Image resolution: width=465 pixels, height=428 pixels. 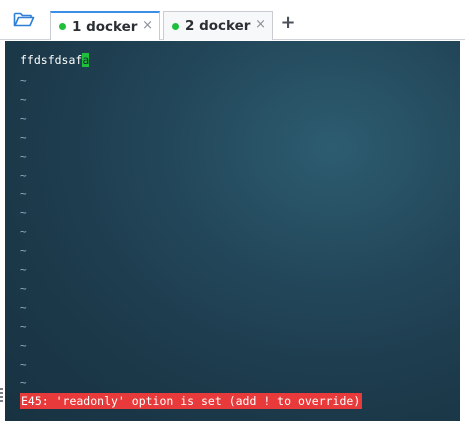 What do you see at coordinates (288, 23) in the screenshot?
I see `add-tab-button: +` at bounding box center [288, 23].